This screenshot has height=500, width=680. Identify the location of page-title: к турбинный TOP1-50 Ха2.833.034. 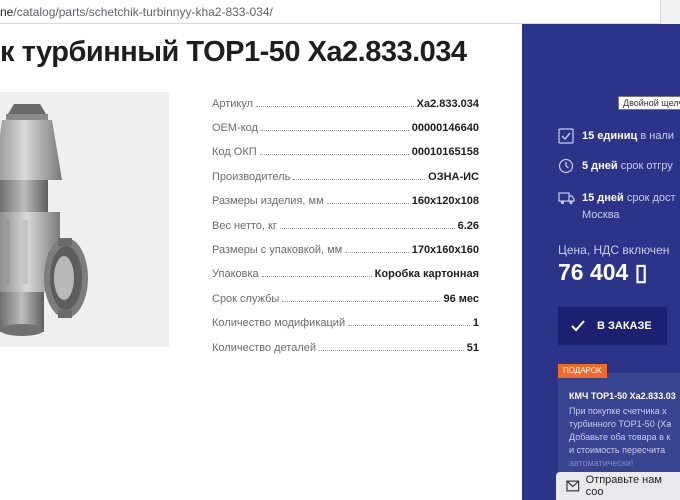
(233, 52).